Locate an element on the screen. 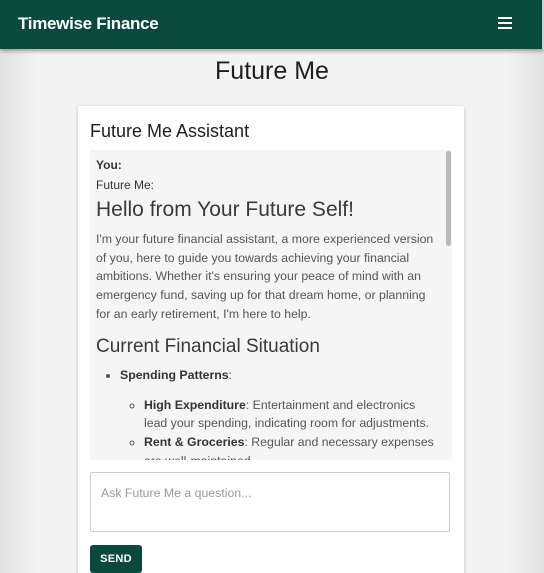  send-button: SEND is located at coordinates (116, 559).